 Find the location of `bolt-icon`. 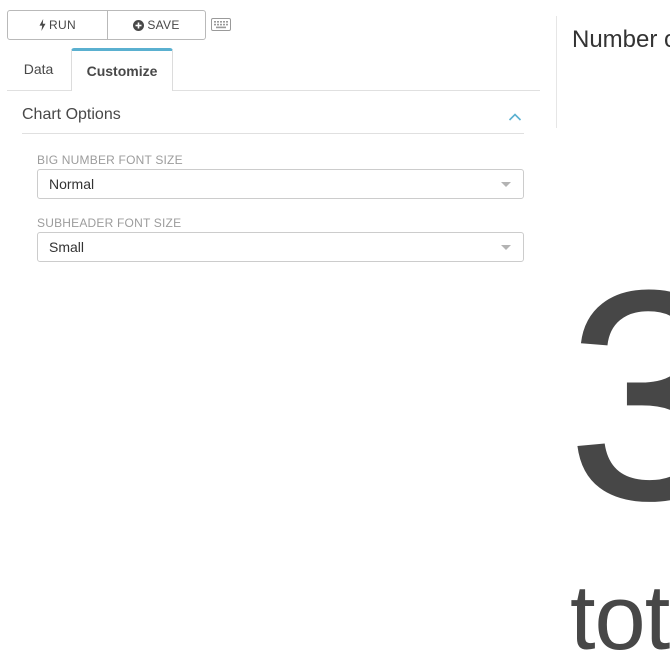

bolt-icon is located at coordinates (42, 25).